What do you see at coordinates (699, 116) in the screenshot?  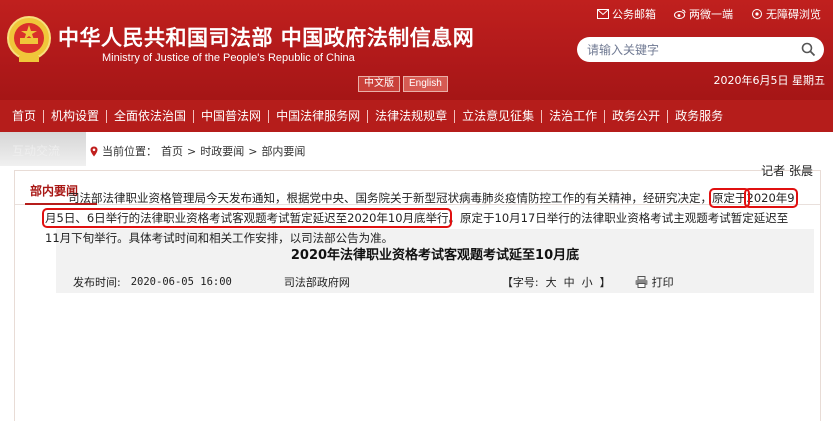 I see `nav-item-government-services: 政务服务` at bounding box center [699, 116].